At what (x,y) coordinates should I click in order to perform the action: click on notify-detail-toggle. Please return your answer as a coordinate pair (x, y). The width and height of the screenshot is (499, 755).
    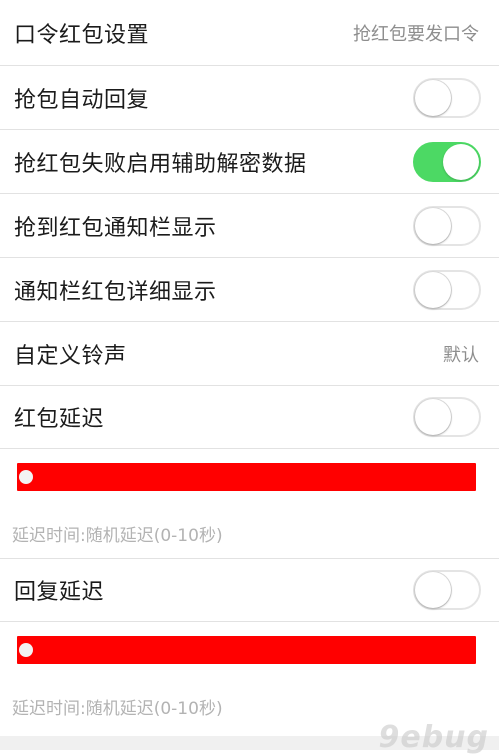
    Looking at the image, I should click on (447, 289).